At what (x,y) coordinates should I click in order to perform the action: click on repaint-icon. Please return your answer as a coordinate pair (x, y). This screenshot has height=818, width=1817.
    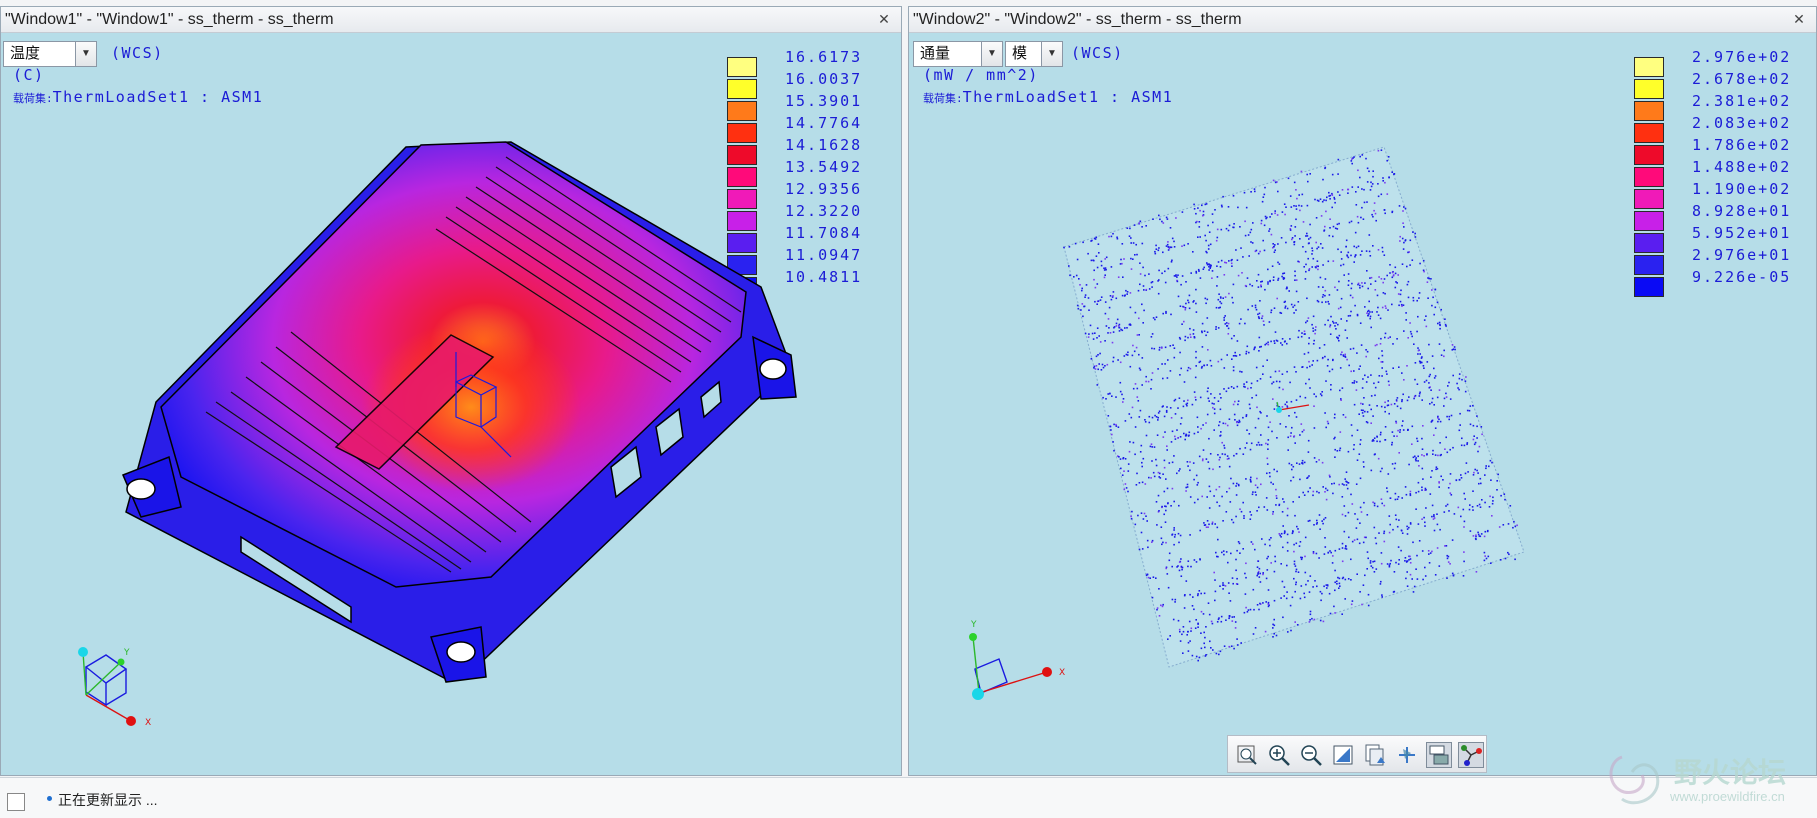
    Looking at the image, I should click on (1343, 755).